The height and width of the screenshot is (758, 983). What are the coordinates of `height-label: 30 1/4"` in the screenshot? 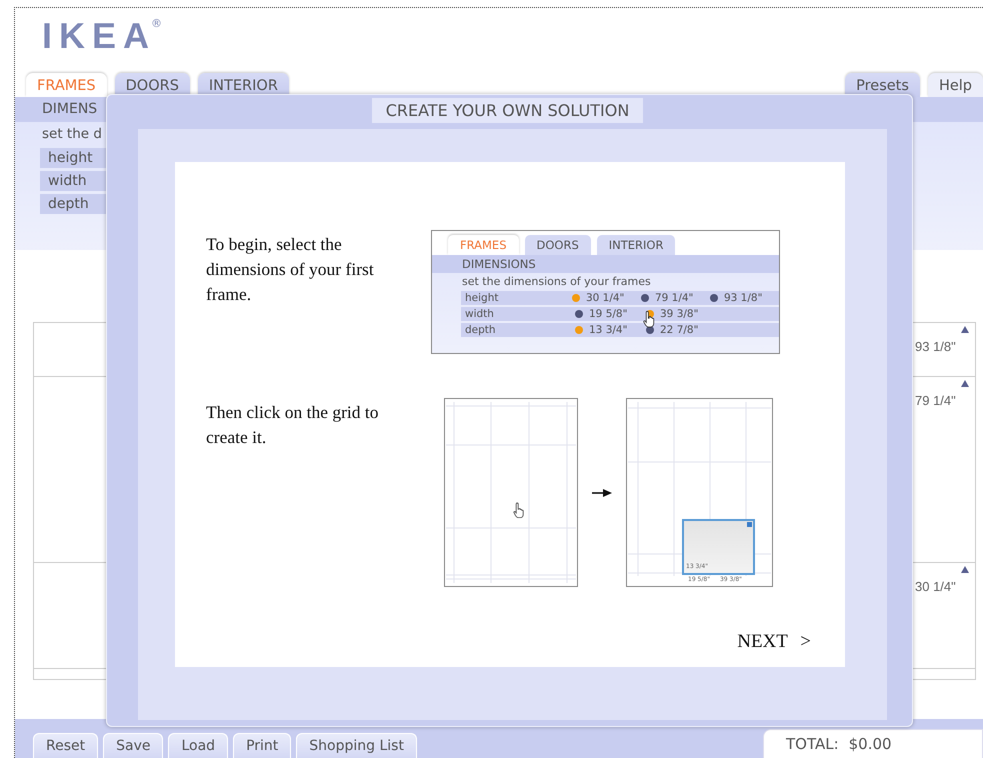 It's located at (935, 586).